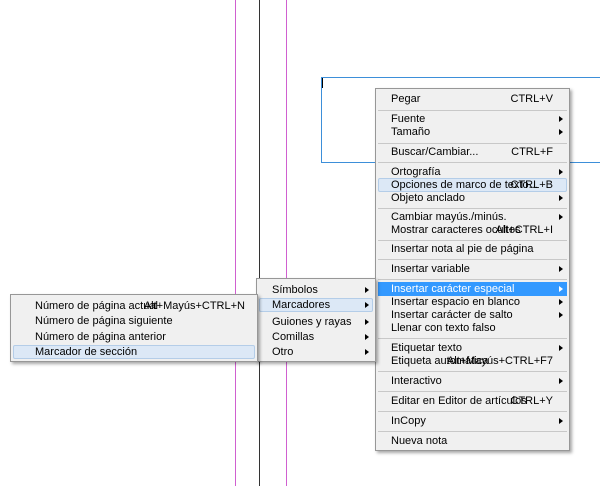 The image size is (600, 486). Describe the element at coordinates (430, 269) in the screenshot. I see `menu-item-label: Insertar variable` at that location.